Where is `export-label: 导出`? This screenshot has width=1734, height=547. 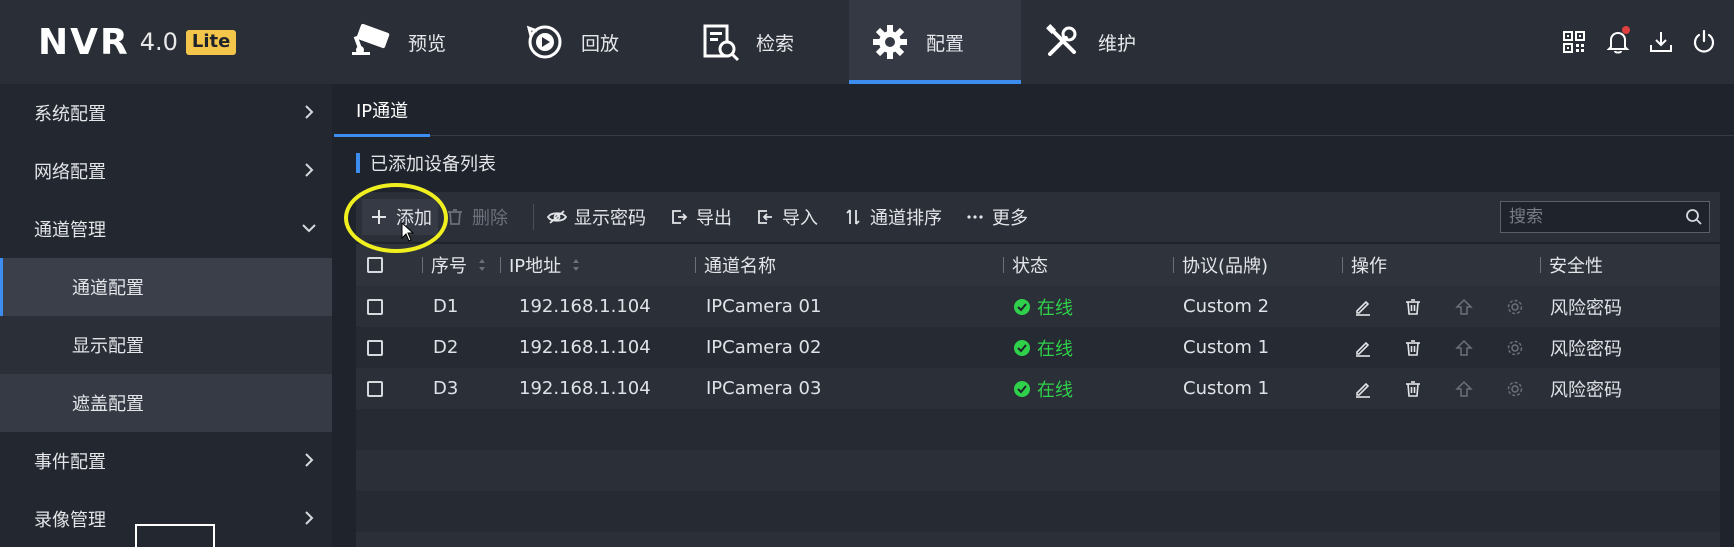
export-label: 导出 is located at coordinates (714, 218).